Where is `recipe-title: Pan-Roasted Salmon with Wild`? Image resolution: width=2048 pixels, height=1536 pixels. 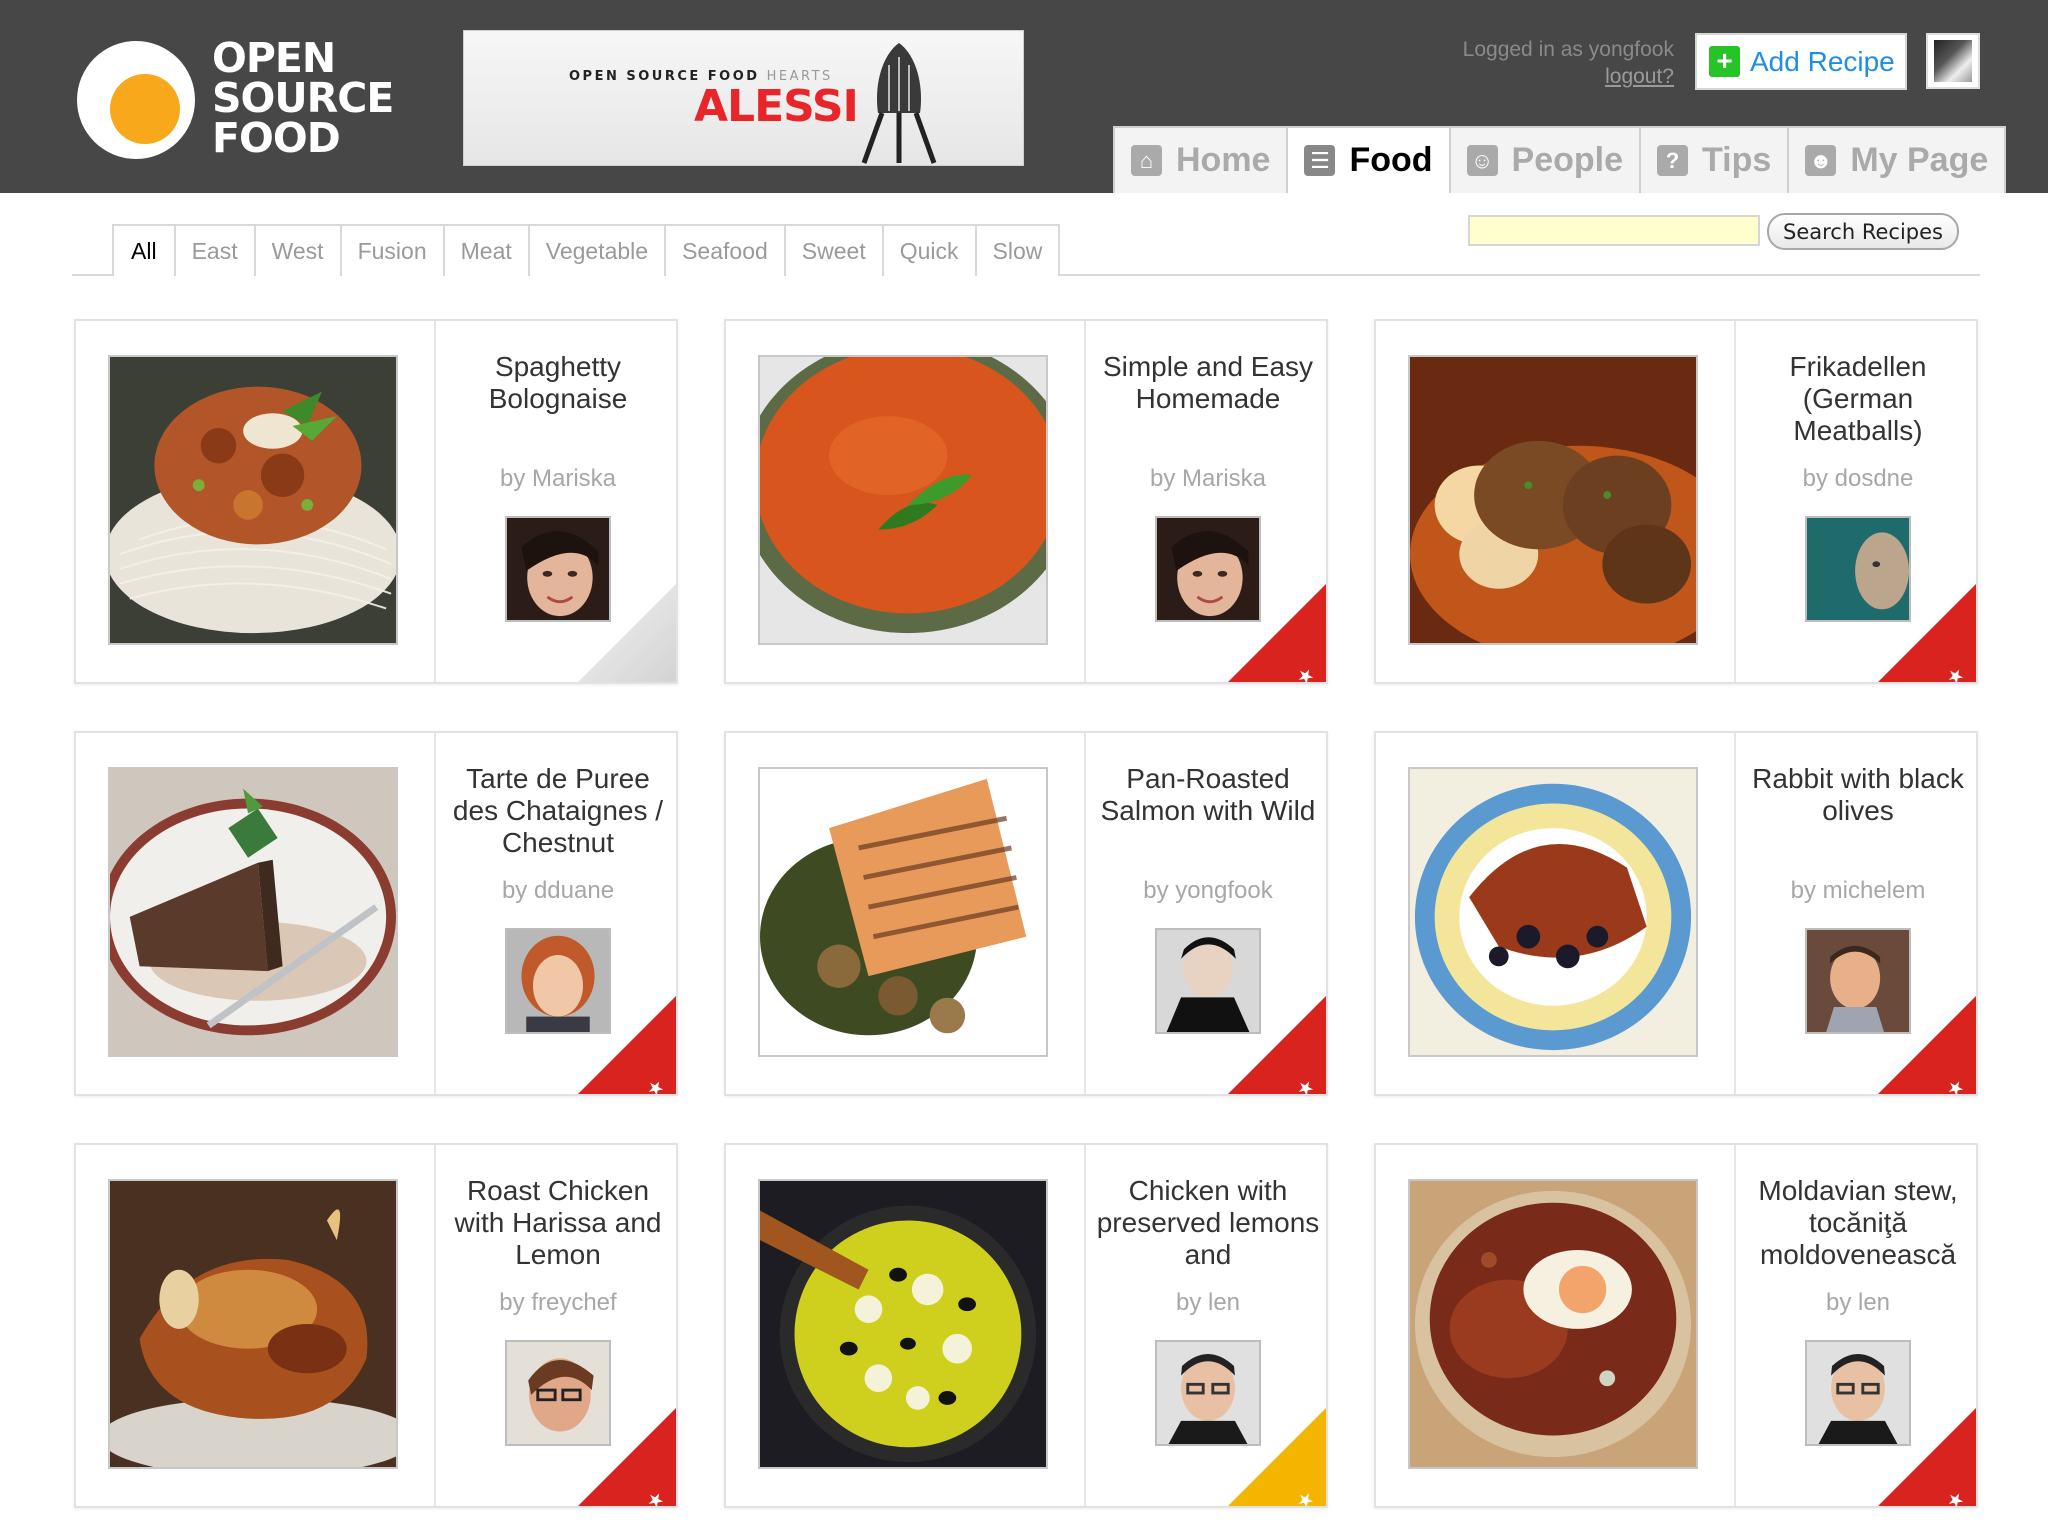
recipe-title: Pan-Roasted Salmon with Wild is located at coordinates (1208, 795).